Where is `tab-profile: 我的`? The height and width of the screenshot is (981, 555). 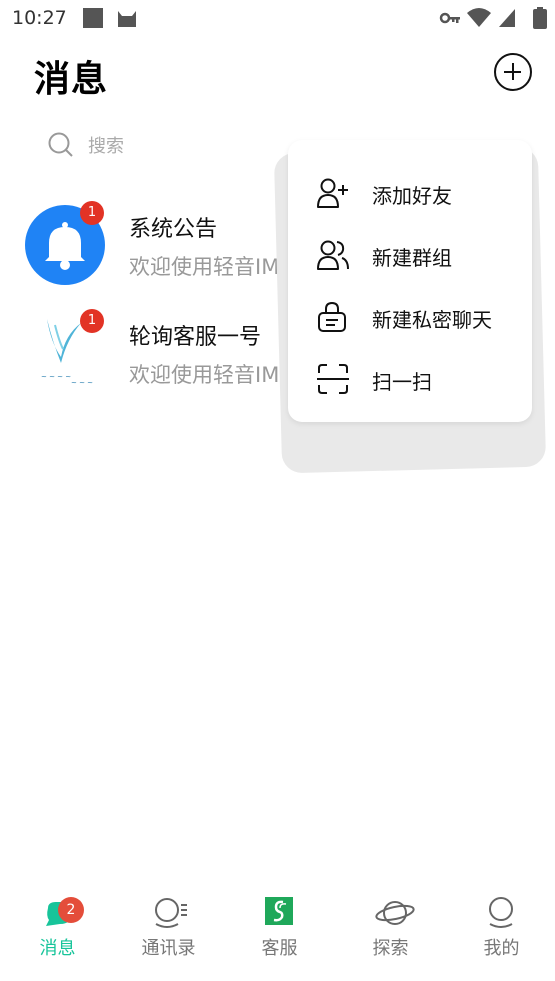
tab-profile: 我的 is located at coordinates (500, 928).